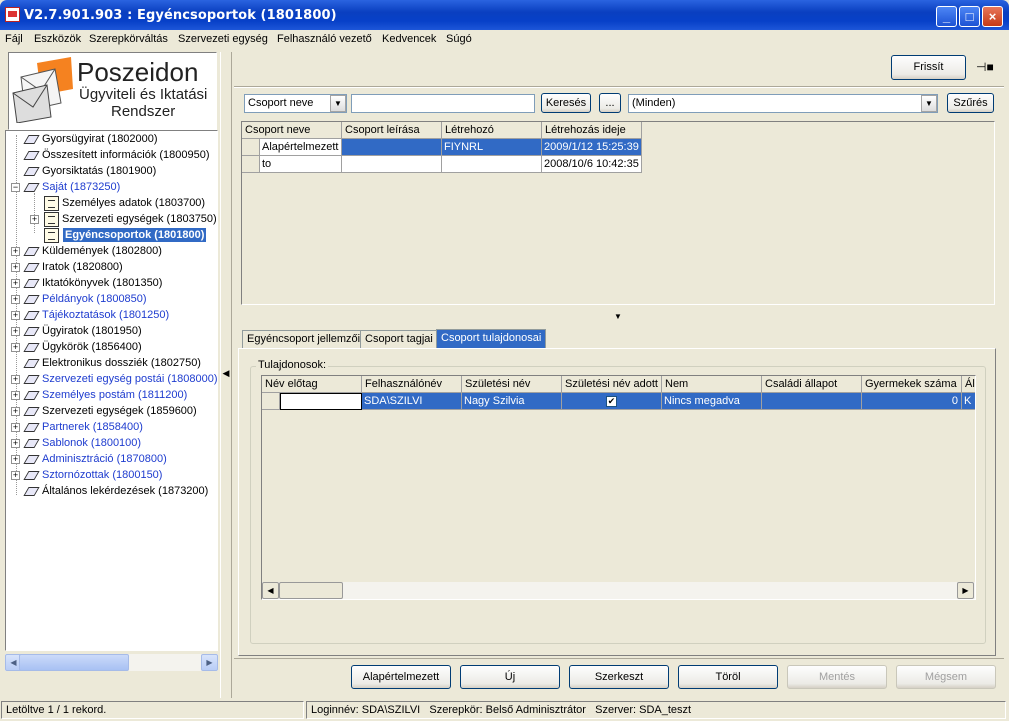 This screenshot has width=1009, height=721. I want to click on table-cell-marital, so click(812, 401).